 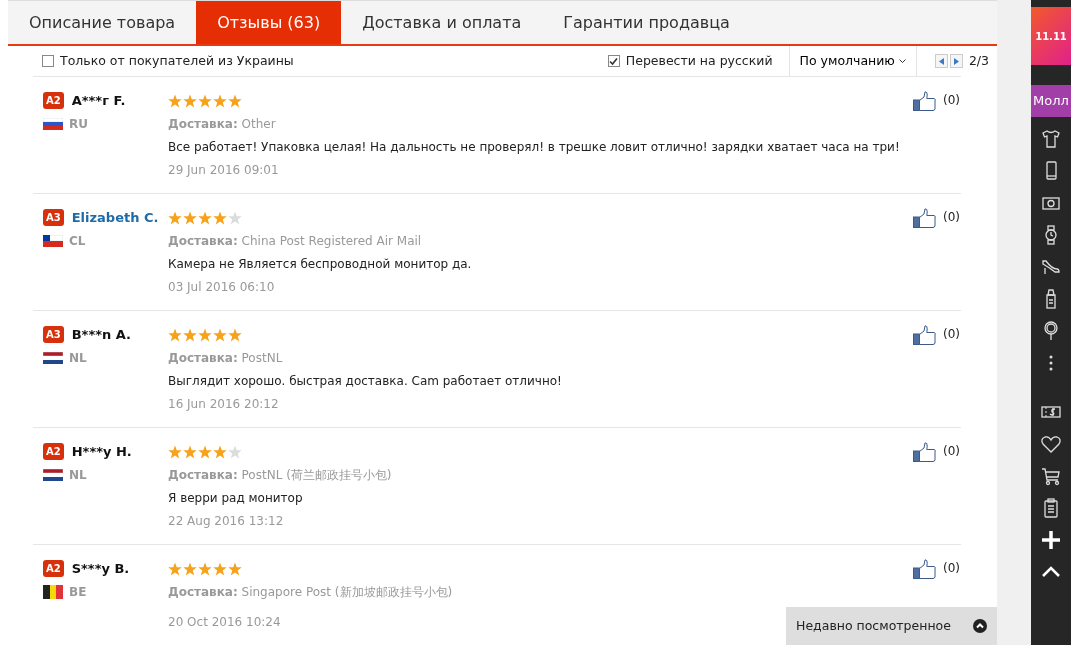 I want to click on chevron-up-icon, so click(x=980, y=626).